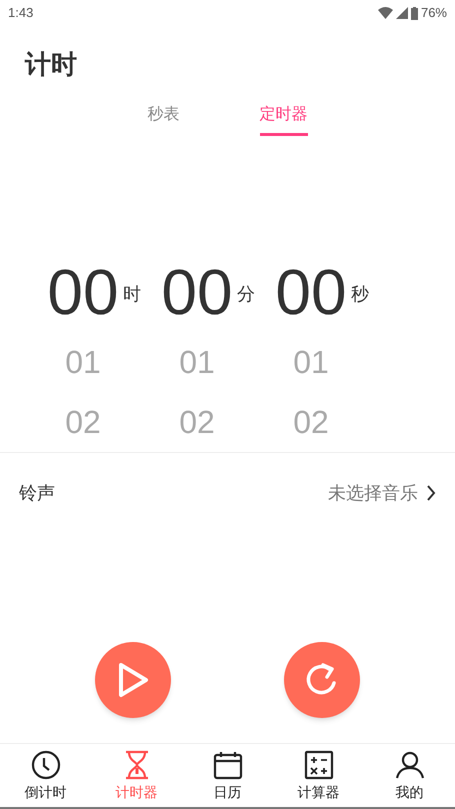  Describe the element at coordinates (246, 294) in the screenshot. I see `unit-label: 分` at that location.